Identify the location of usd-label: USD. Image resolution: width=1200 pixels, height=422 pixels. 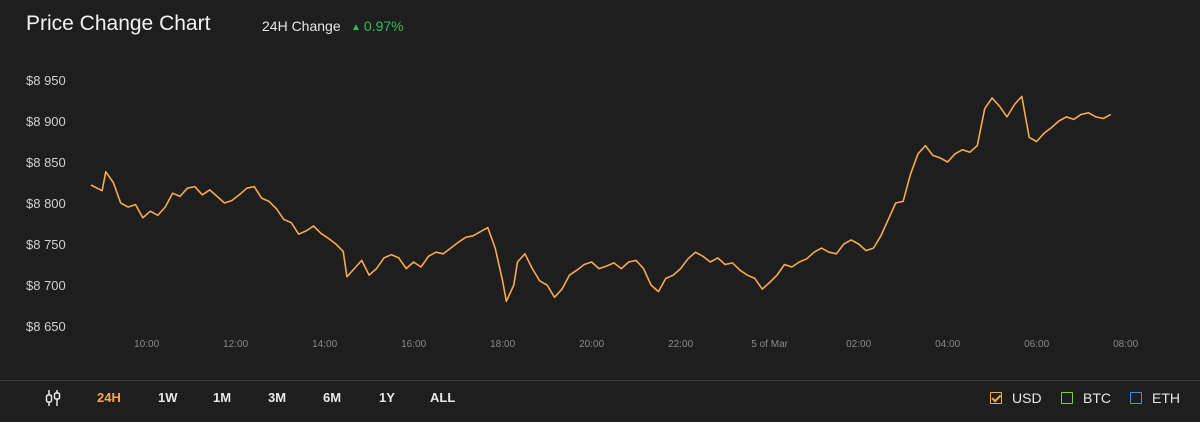
(1027, 398).